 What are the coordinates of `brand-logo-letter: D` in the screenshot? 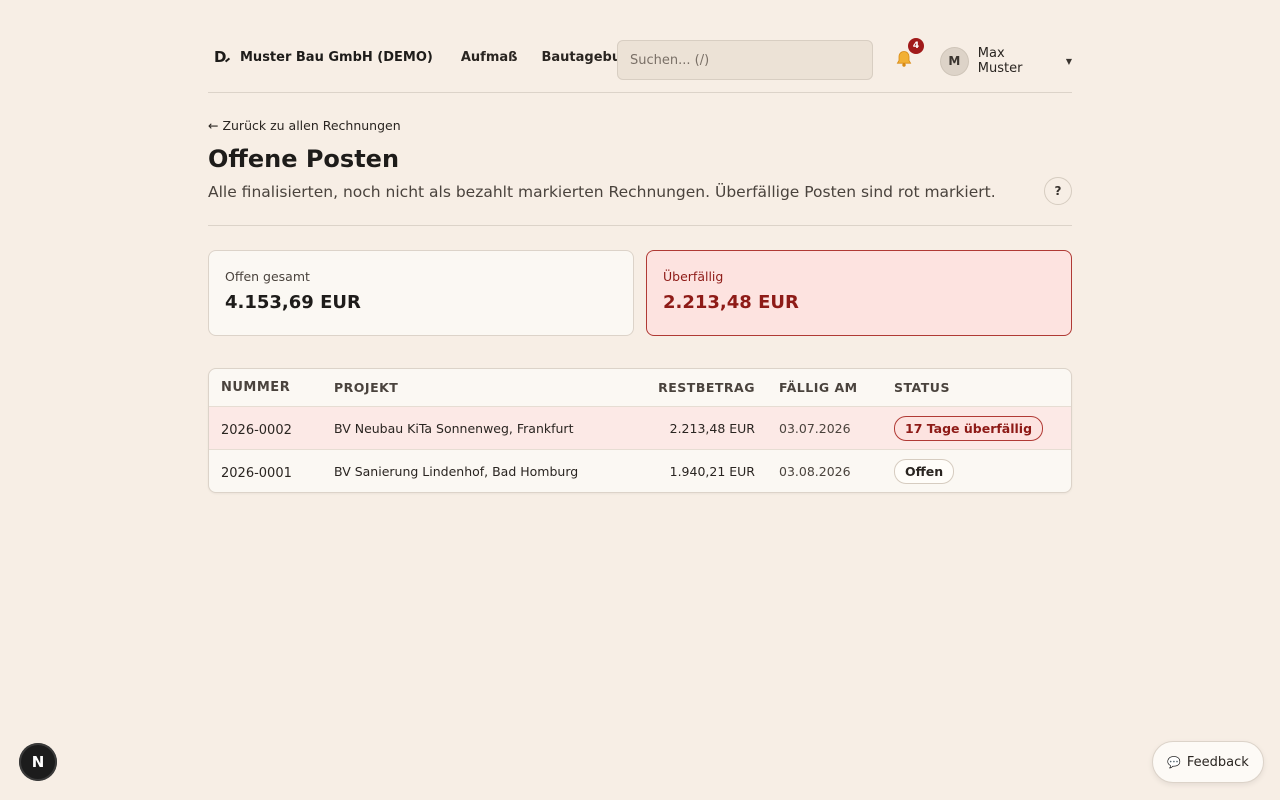 It's located at (220, 57).